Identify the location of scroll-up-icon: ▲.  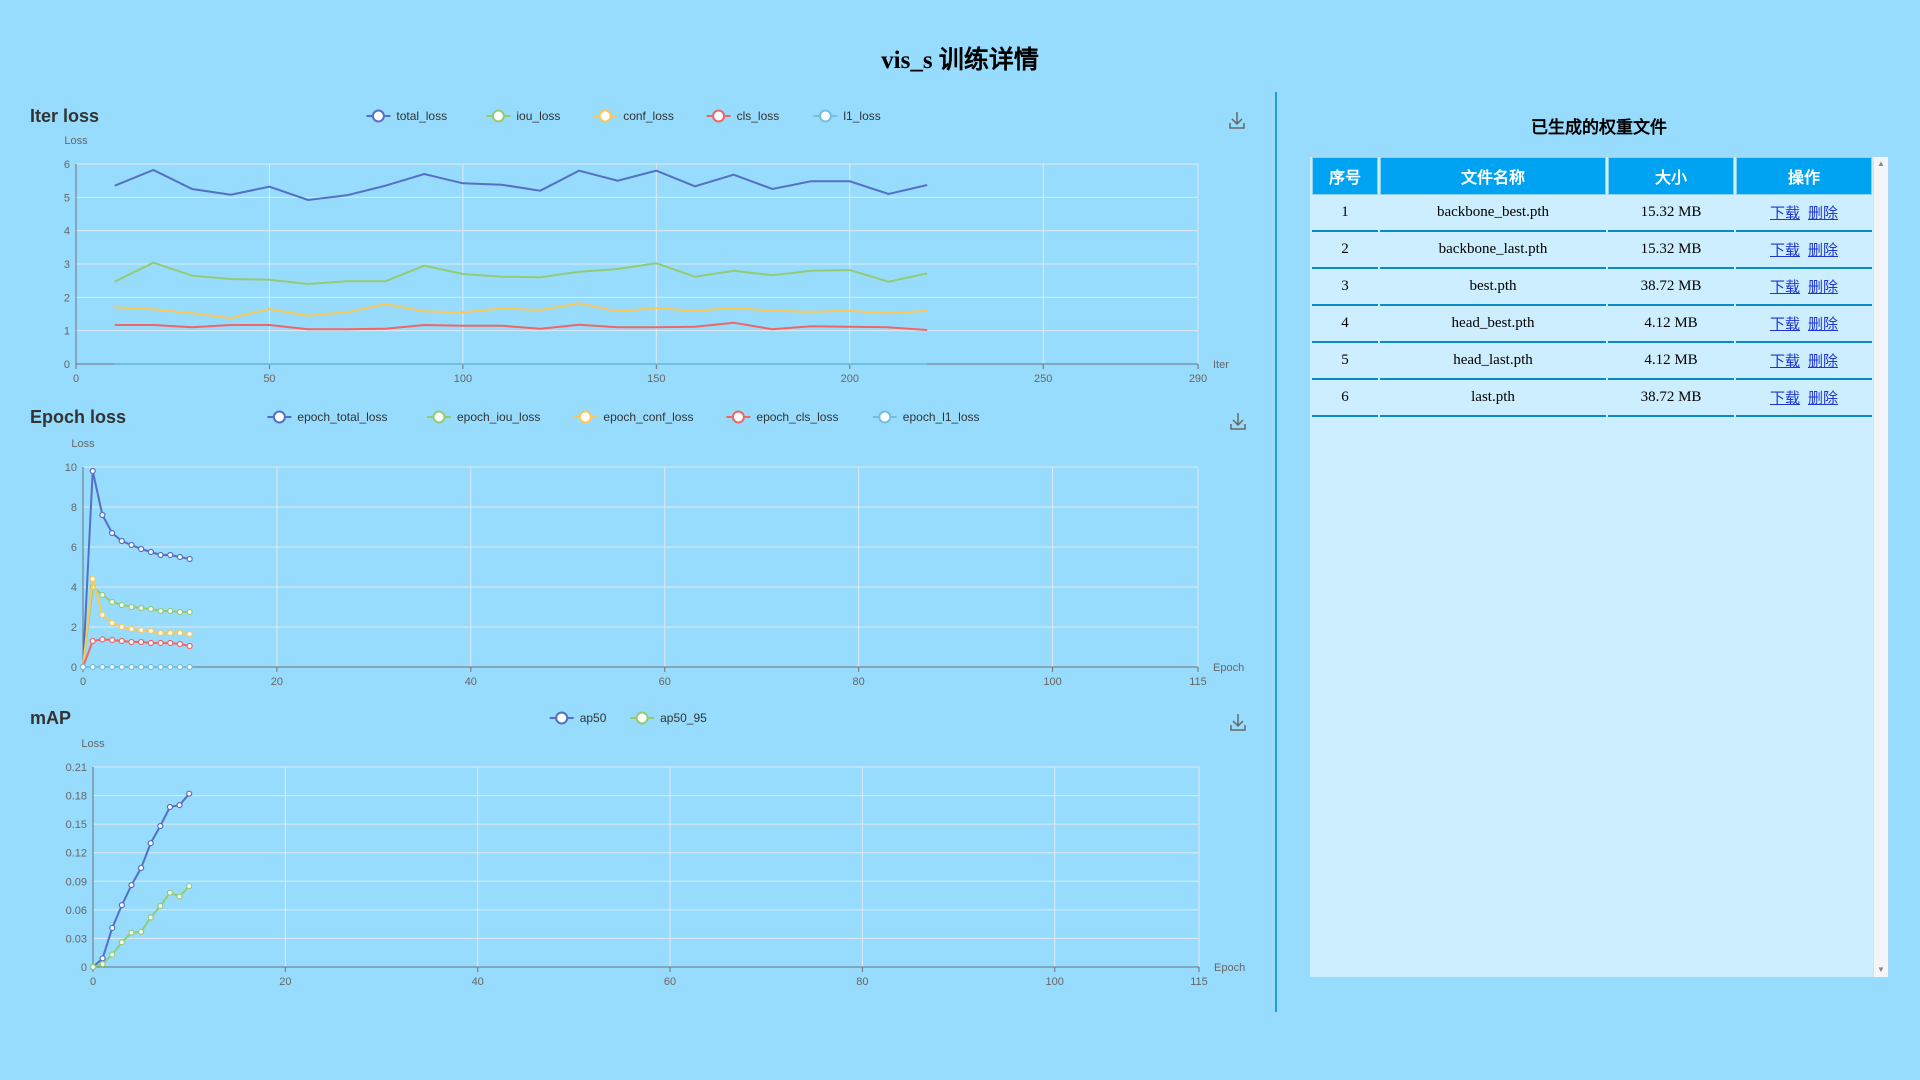
(1881, 164).